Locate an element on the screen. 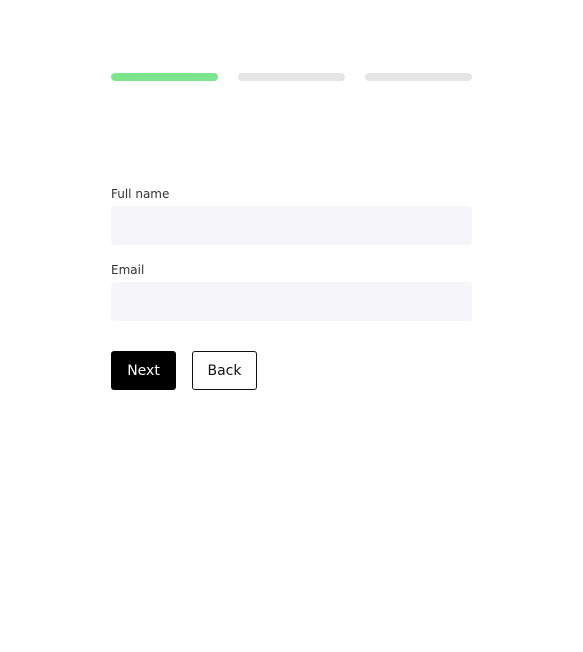 This screenshot has height=652, width=583. progress-steps is located at coordinates (291, 77).